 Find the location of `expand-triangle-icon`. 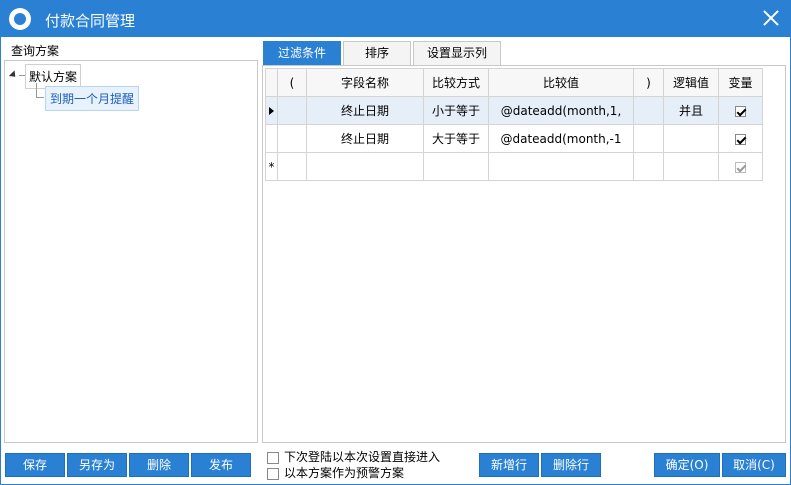

expand-triangle-icon is located at coordinates (13, 75).